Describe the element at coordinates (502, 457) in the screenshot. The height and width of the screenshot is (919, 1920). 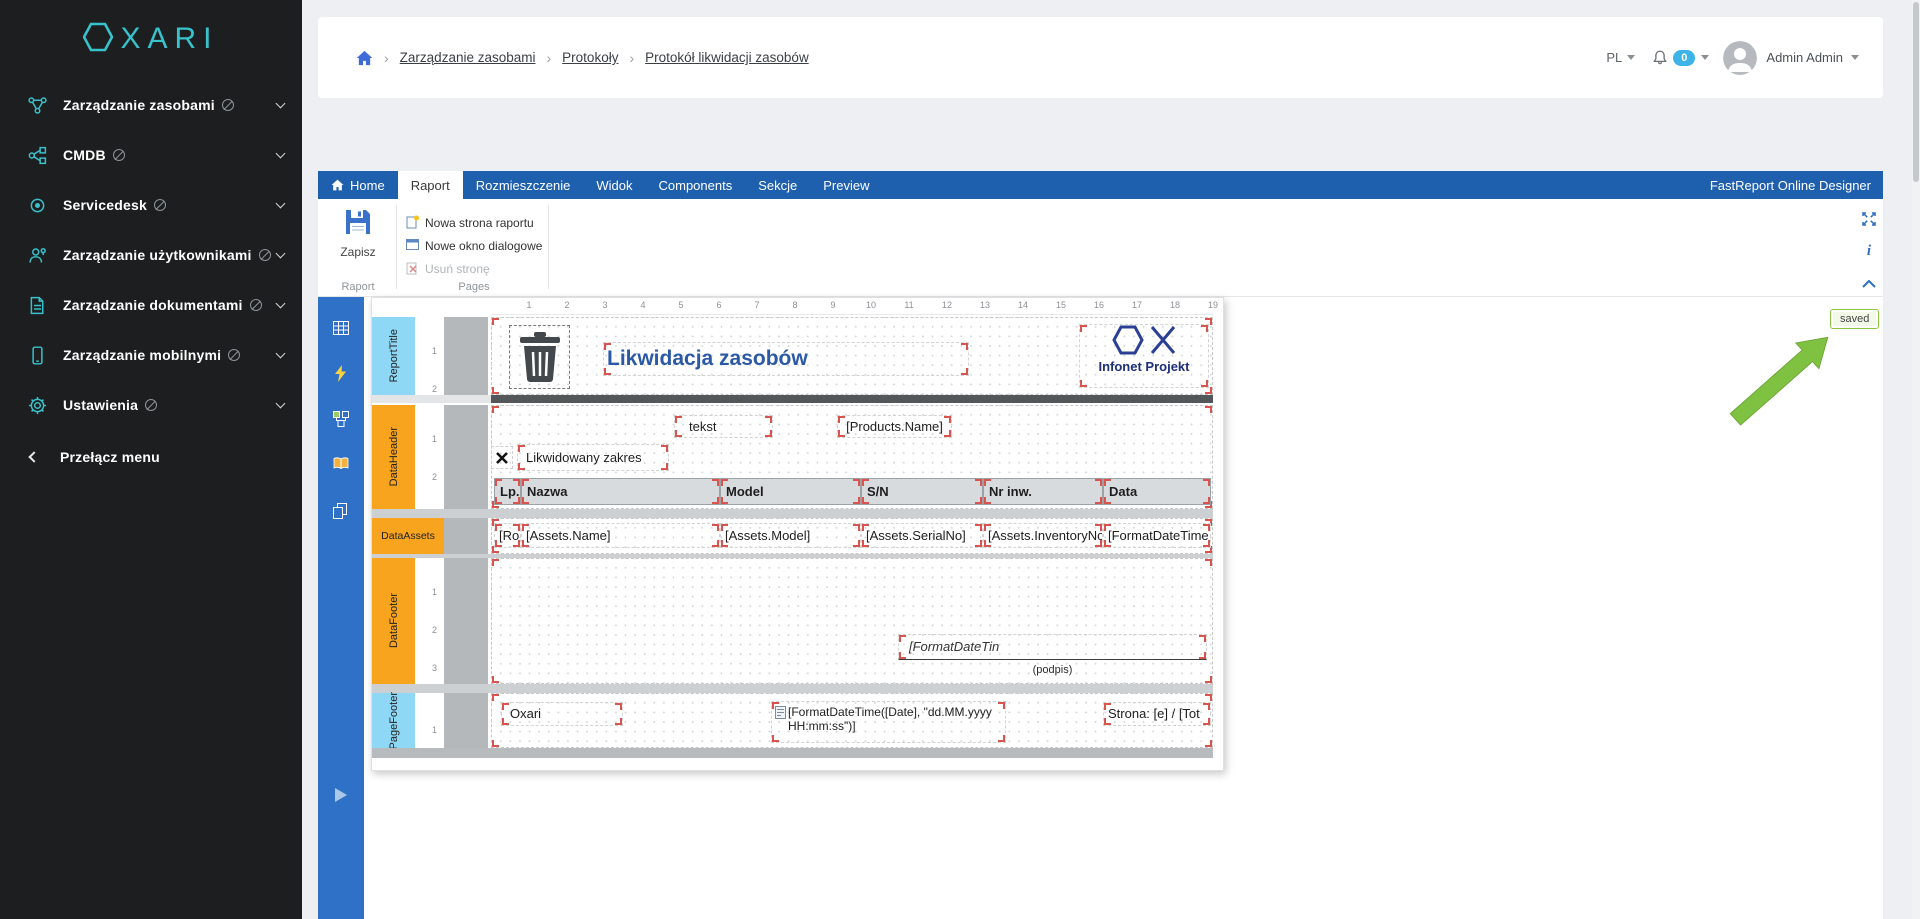
I see `x-image-object` at that location.